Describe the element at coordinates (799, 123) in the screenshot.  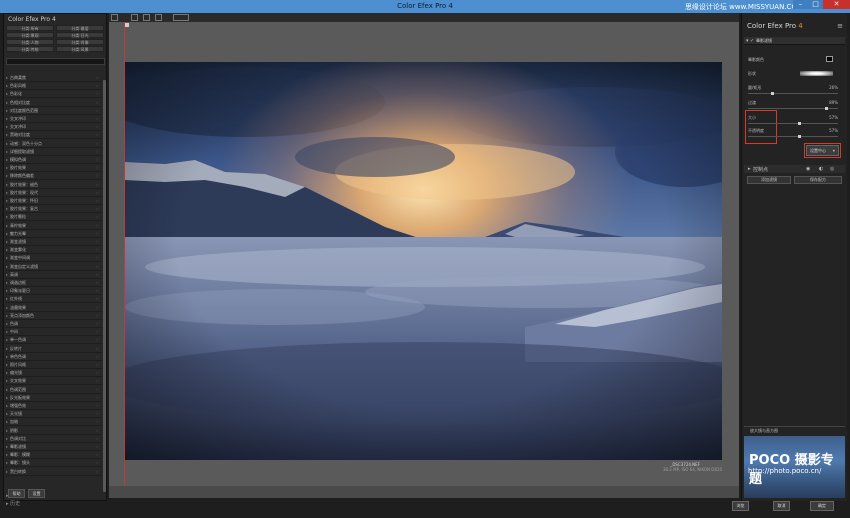
I see `slider-thumb` at that location.